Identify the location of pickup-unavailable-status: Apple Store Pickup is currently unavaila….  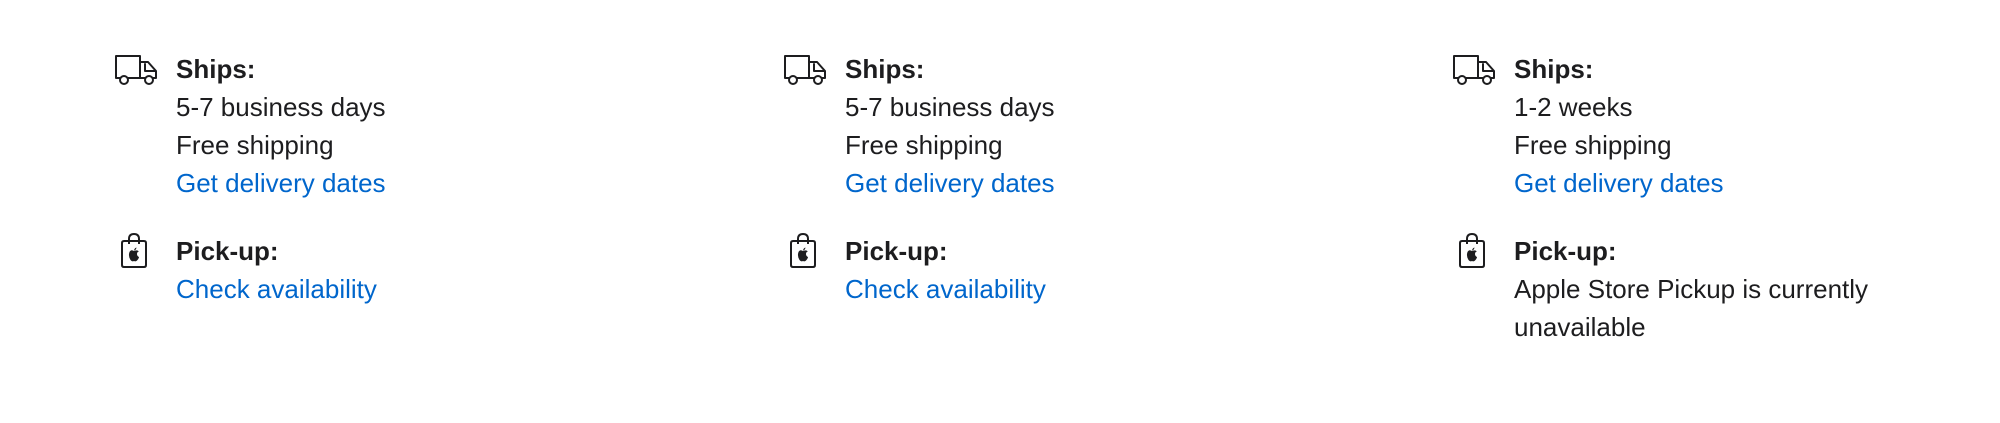
(1691, 308).